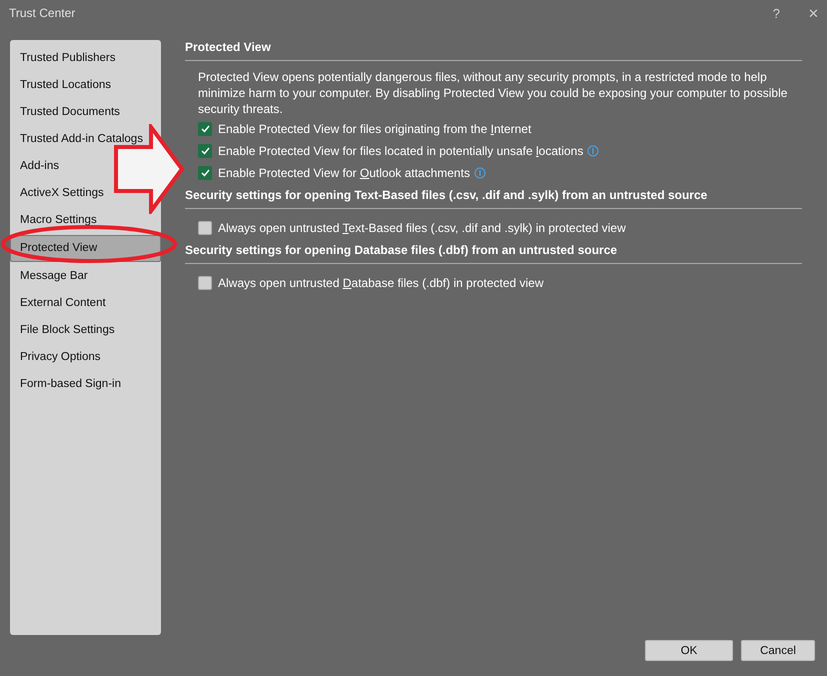 This screenshot has height=676, width=827. Describe the element at coordinates (344, 173) in the screenshot. I see `option-label: Enable Protected View for Outlook attachments` at that location.